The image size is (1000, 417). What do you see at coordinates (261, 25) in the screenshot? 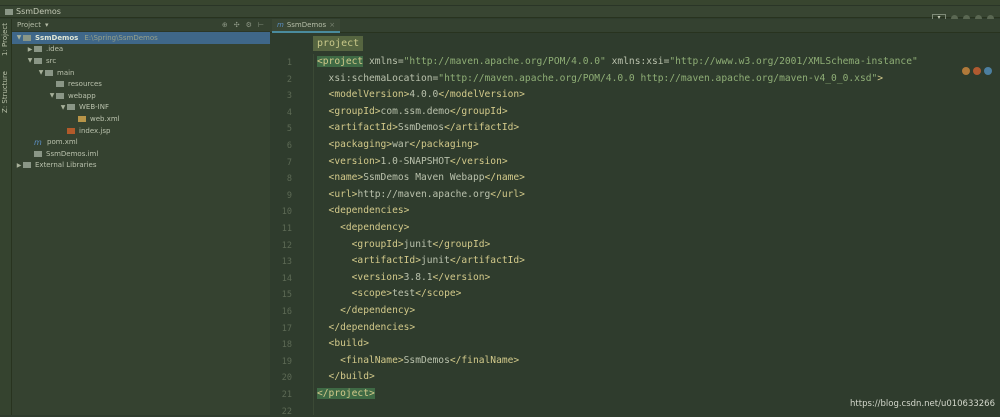
I see `hide-icon: ⊢` at bounding box center [261, 25].